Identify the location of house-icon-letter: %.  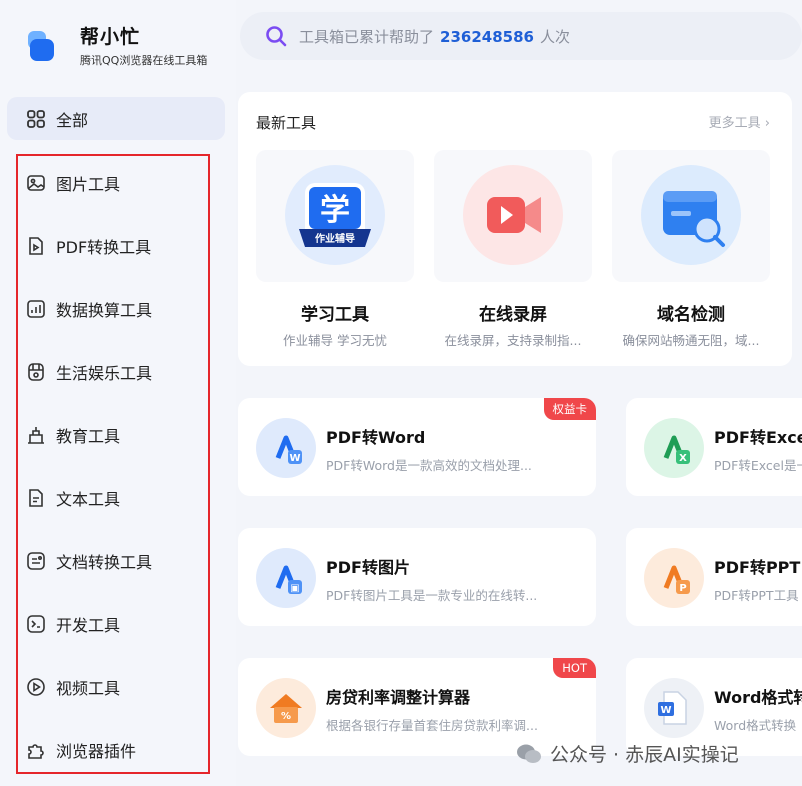
(286, 716).